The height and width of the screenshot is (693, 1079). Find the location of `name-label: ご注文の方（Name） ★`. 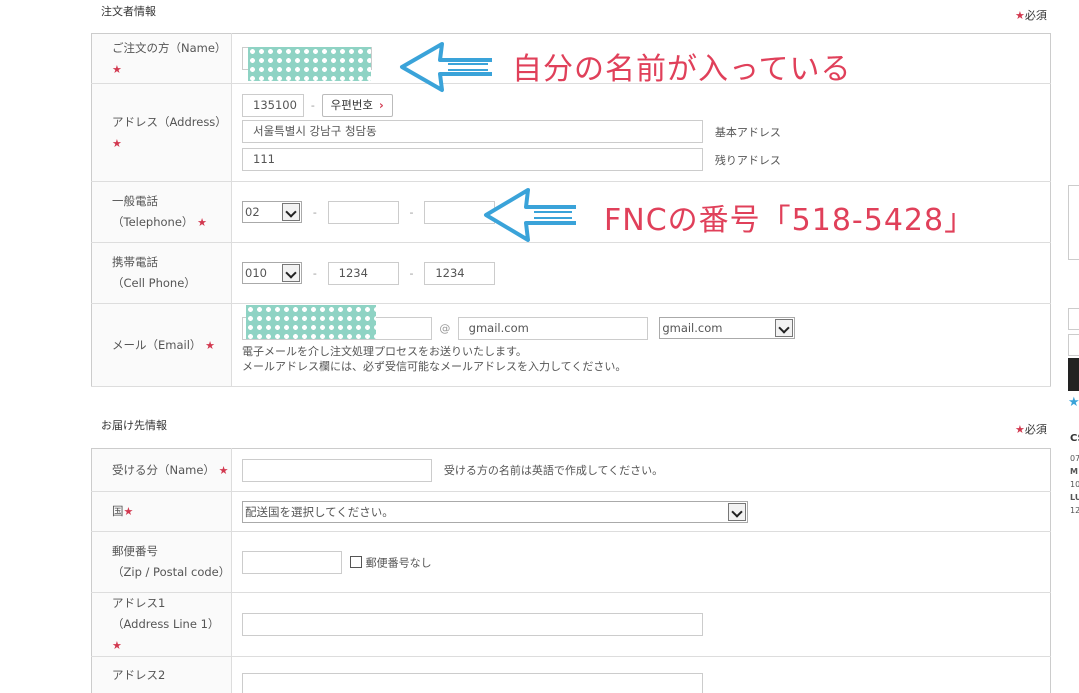

name-label: ご注文の方（Name） ★ is located at coordinates (161, 58).